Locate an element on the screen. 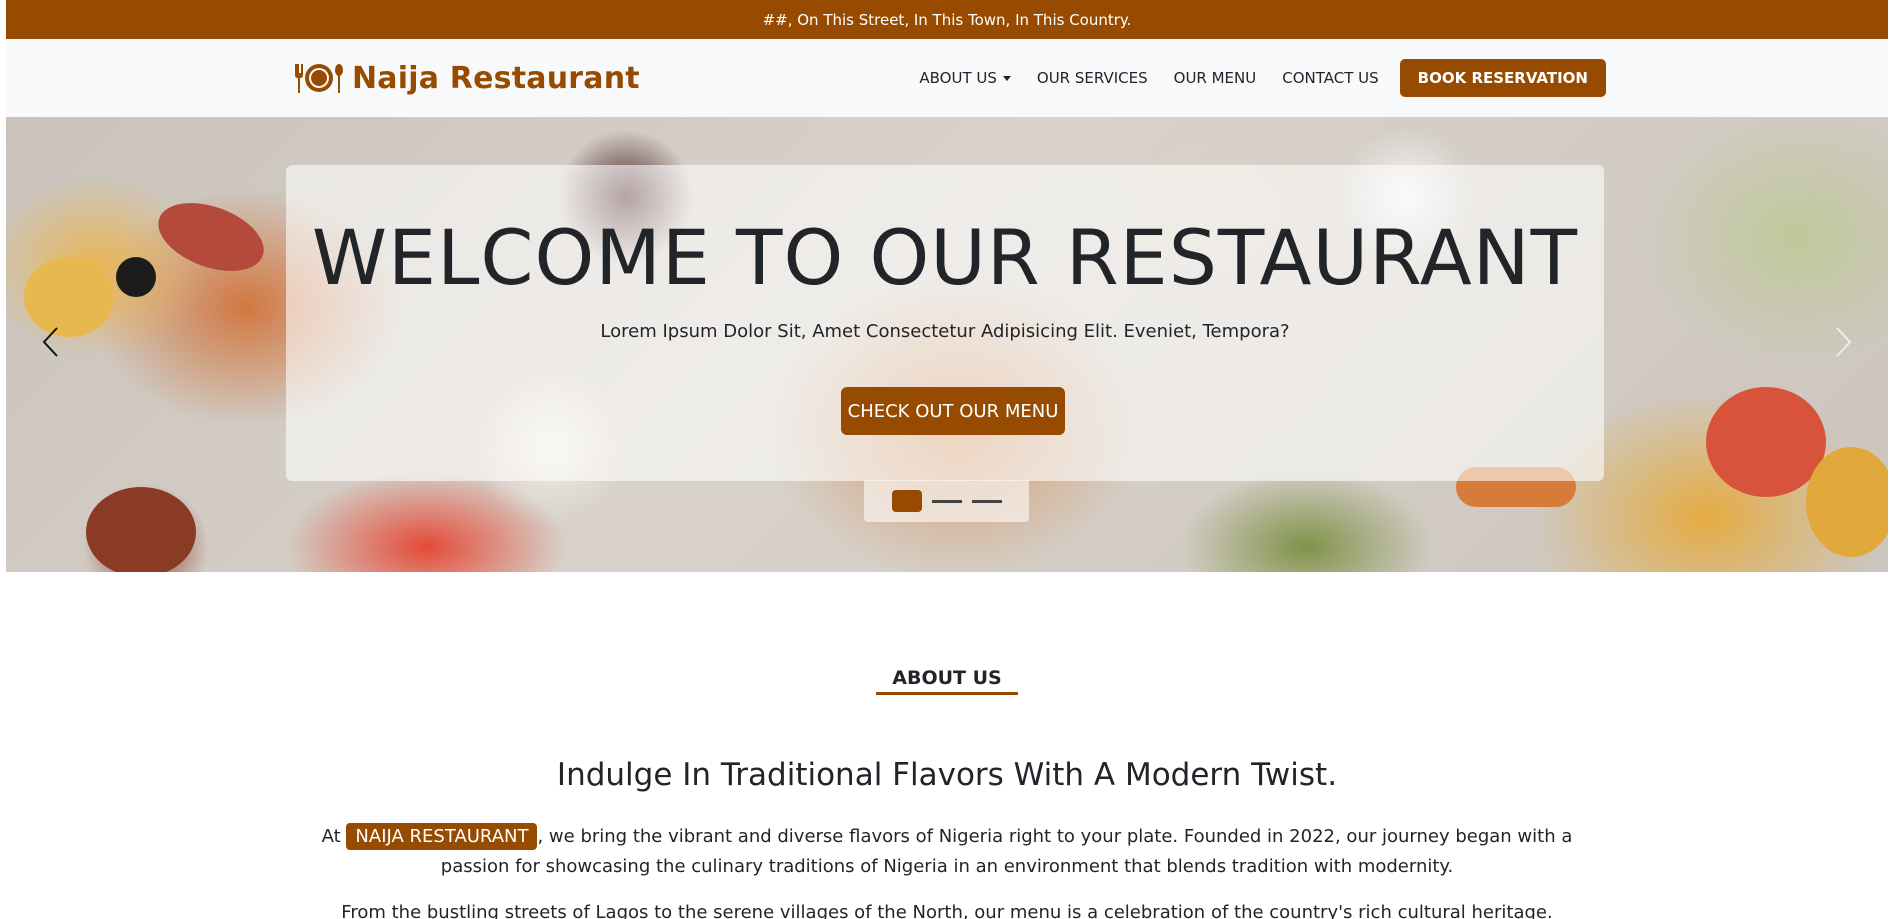 The height and width of the screenshot is (919, 1894). brand-name: Naija Restaurant is located at coordinates (496, 78).